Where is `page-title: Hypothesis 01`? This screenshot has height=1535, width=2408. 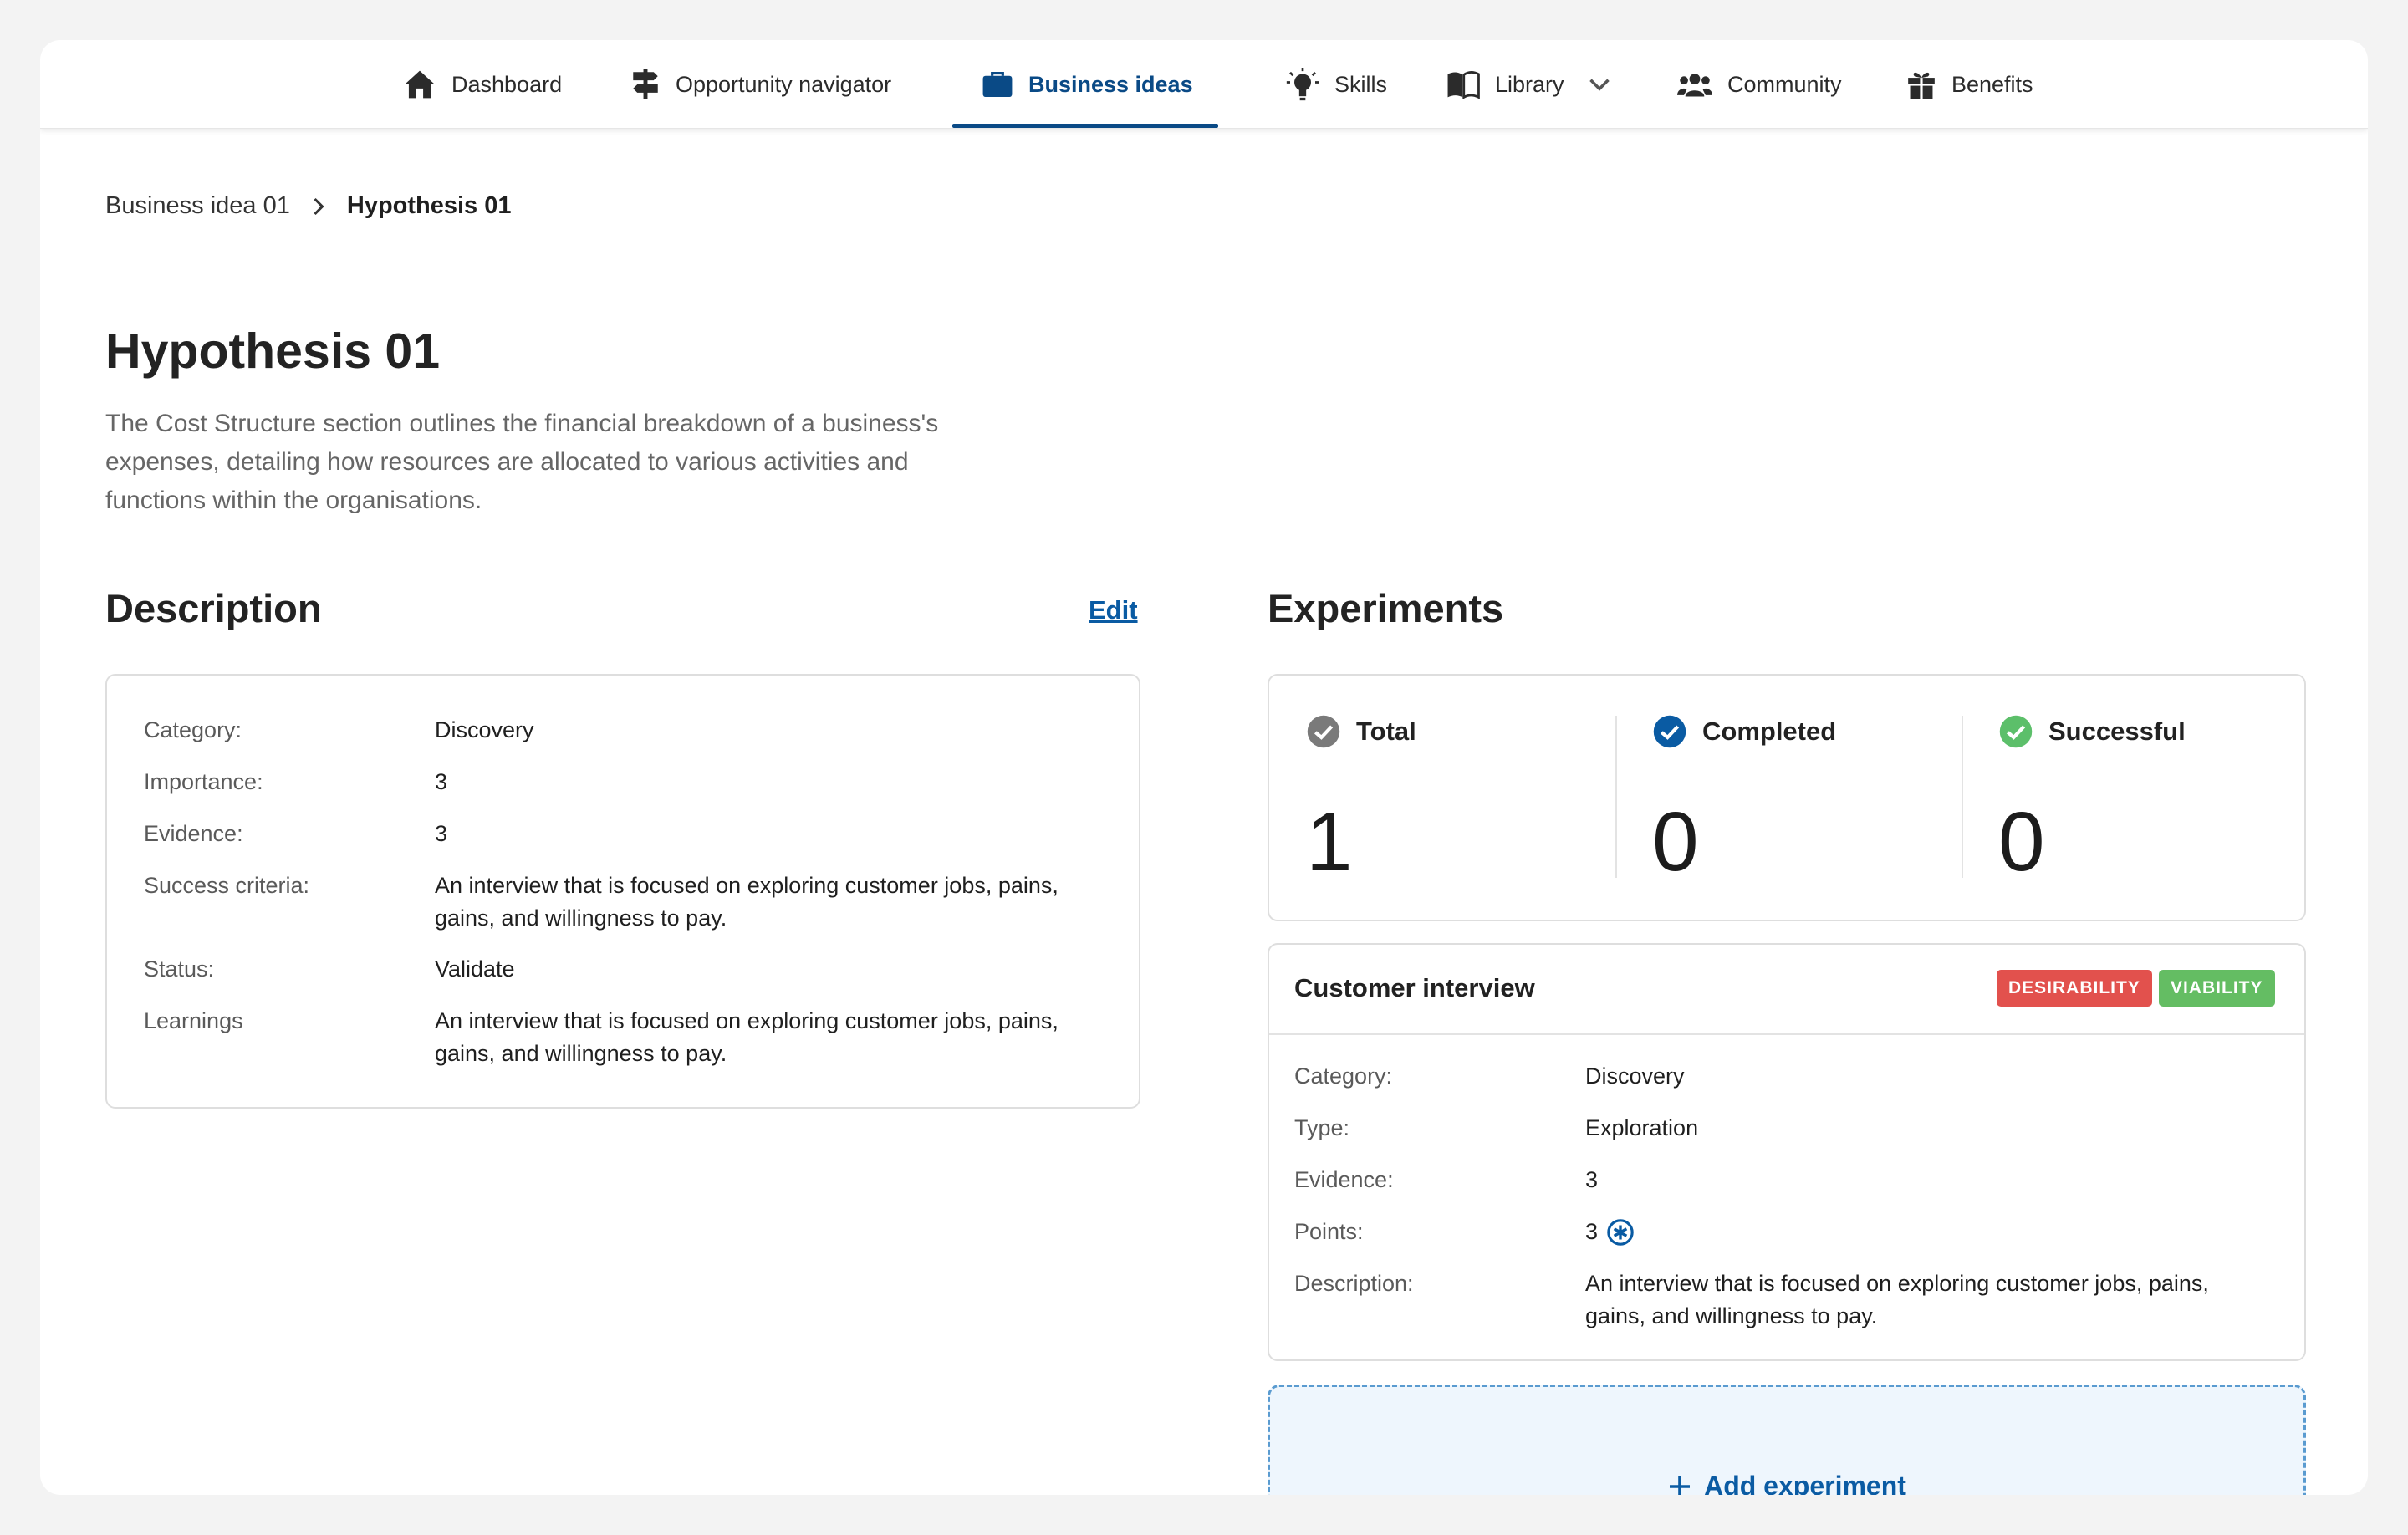
page-title: Hypothesis 01 is located at coordinates (273, 351).